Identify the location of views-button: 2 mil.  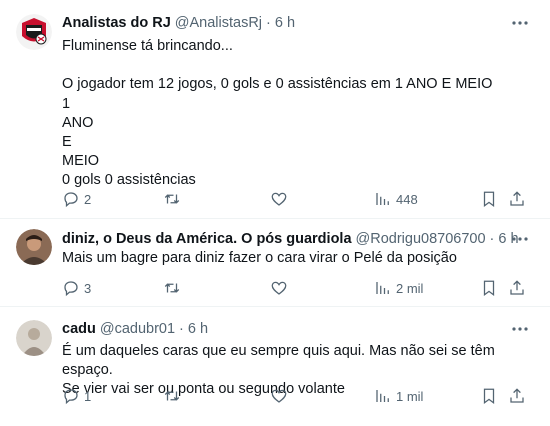
(398, 288).